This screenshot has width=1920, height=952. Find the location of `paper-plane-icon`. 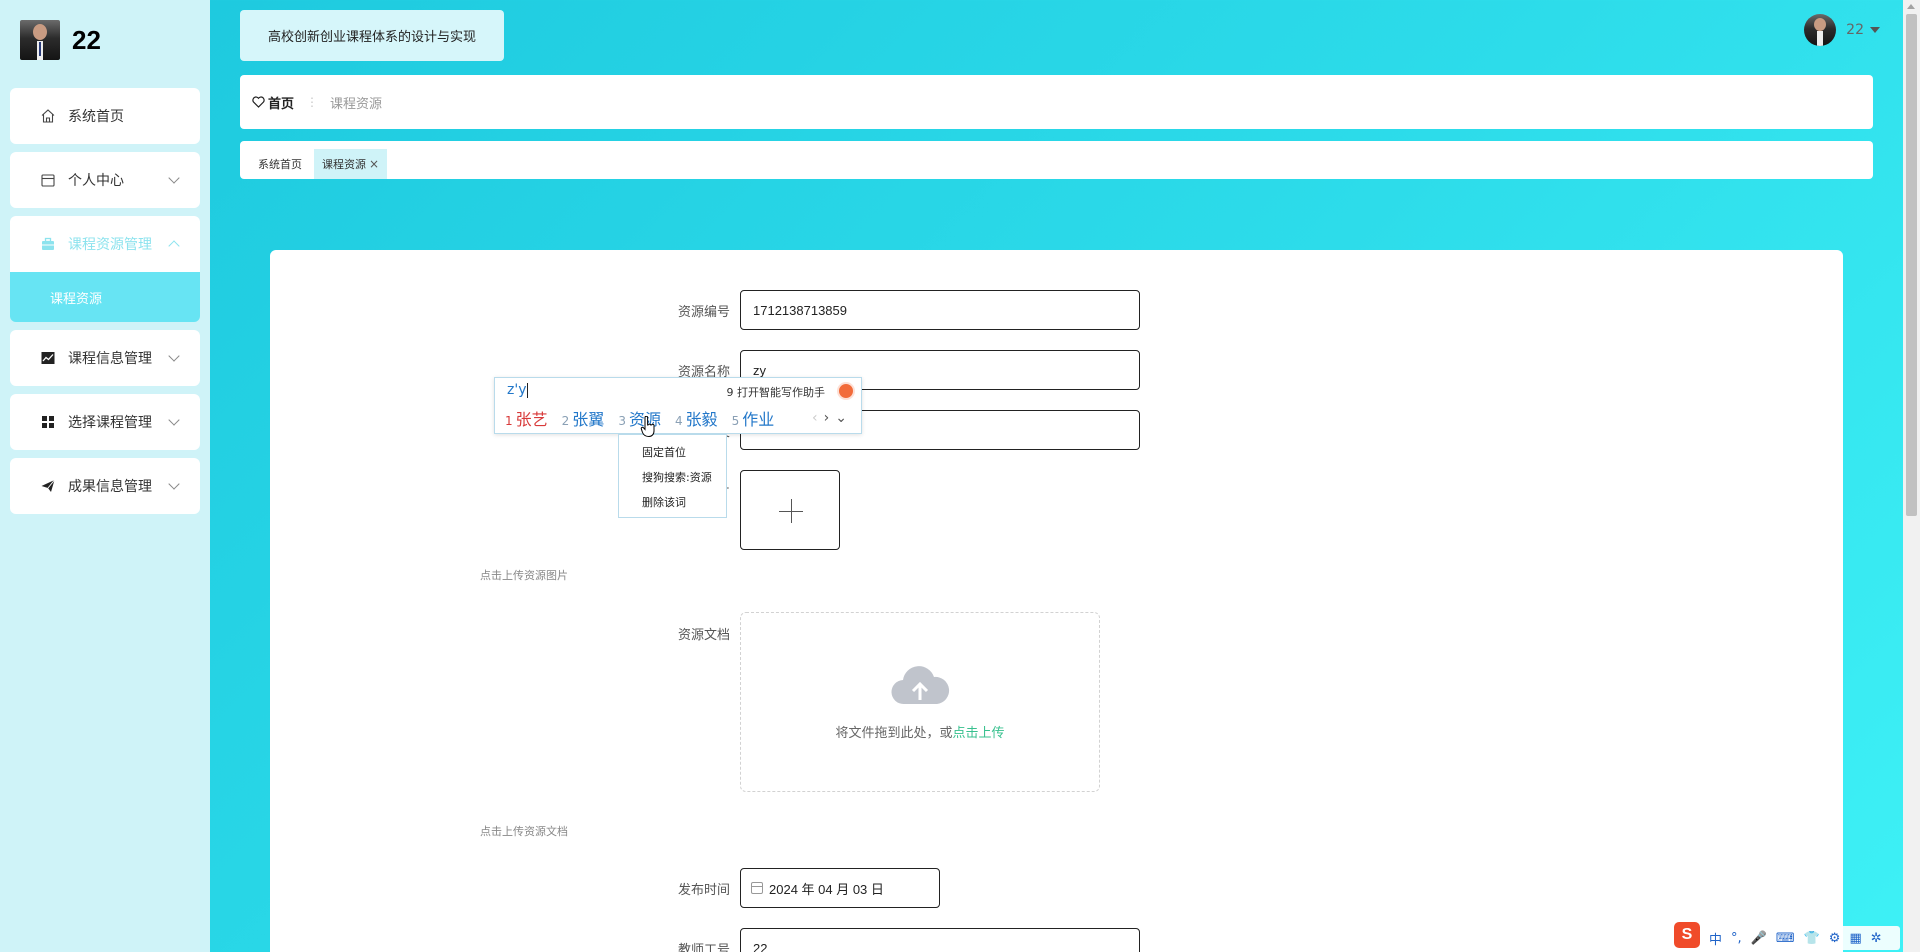

paper-plane-icon is located at coordinates (48, 486).